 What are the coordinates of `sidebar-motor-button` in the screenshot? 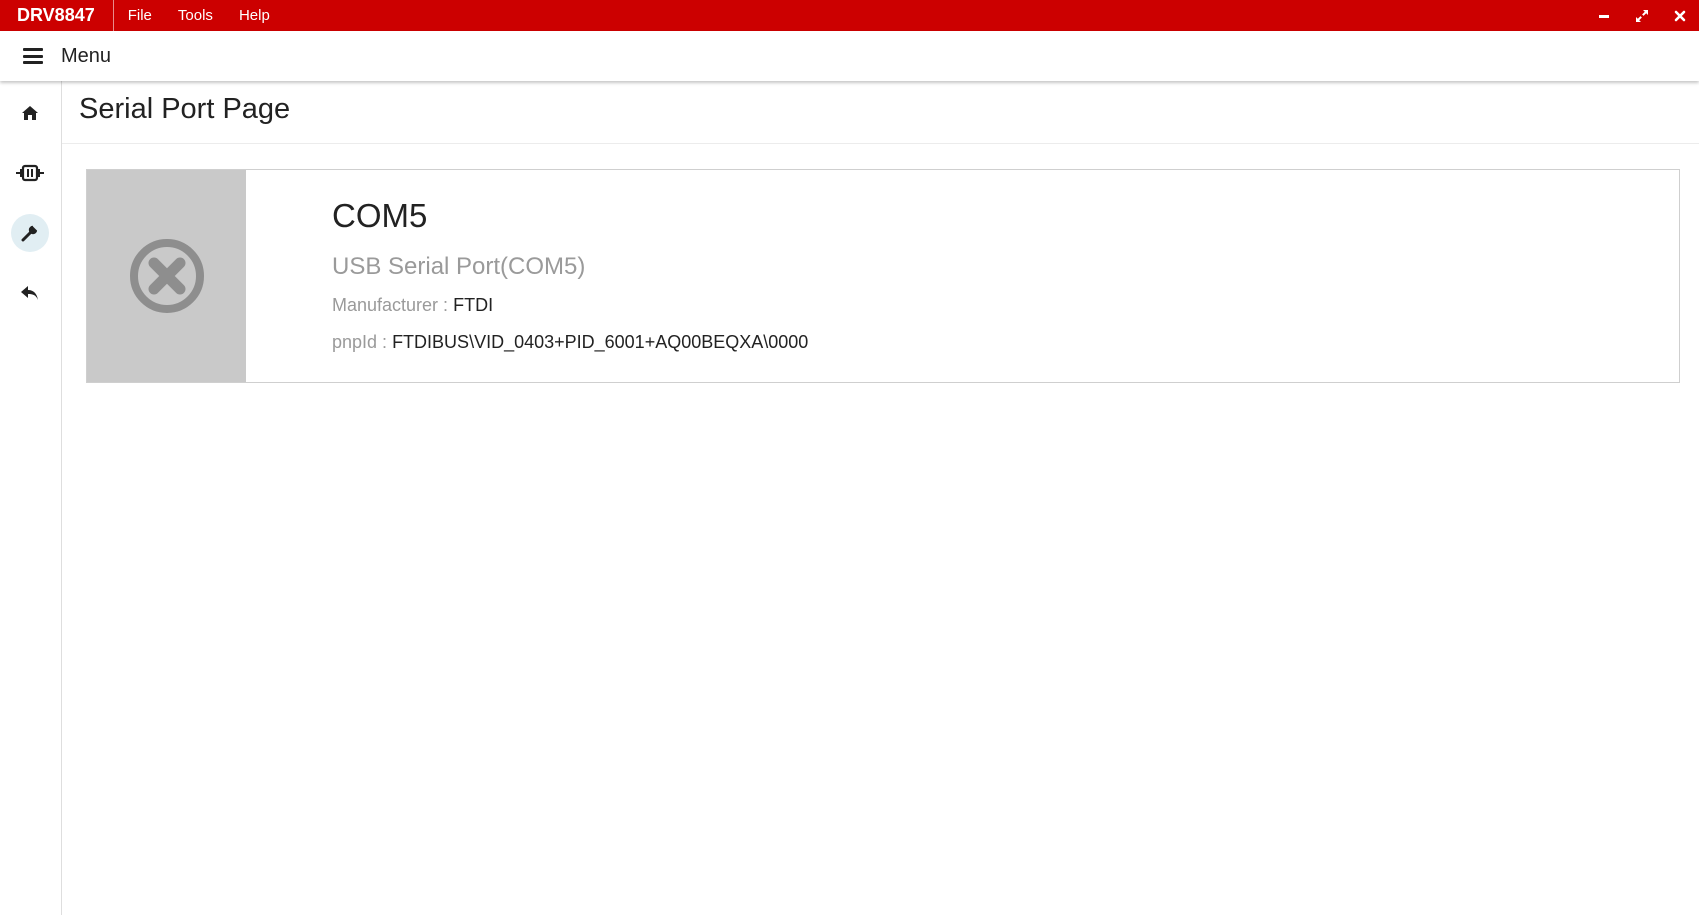 It's located at (30, 173).